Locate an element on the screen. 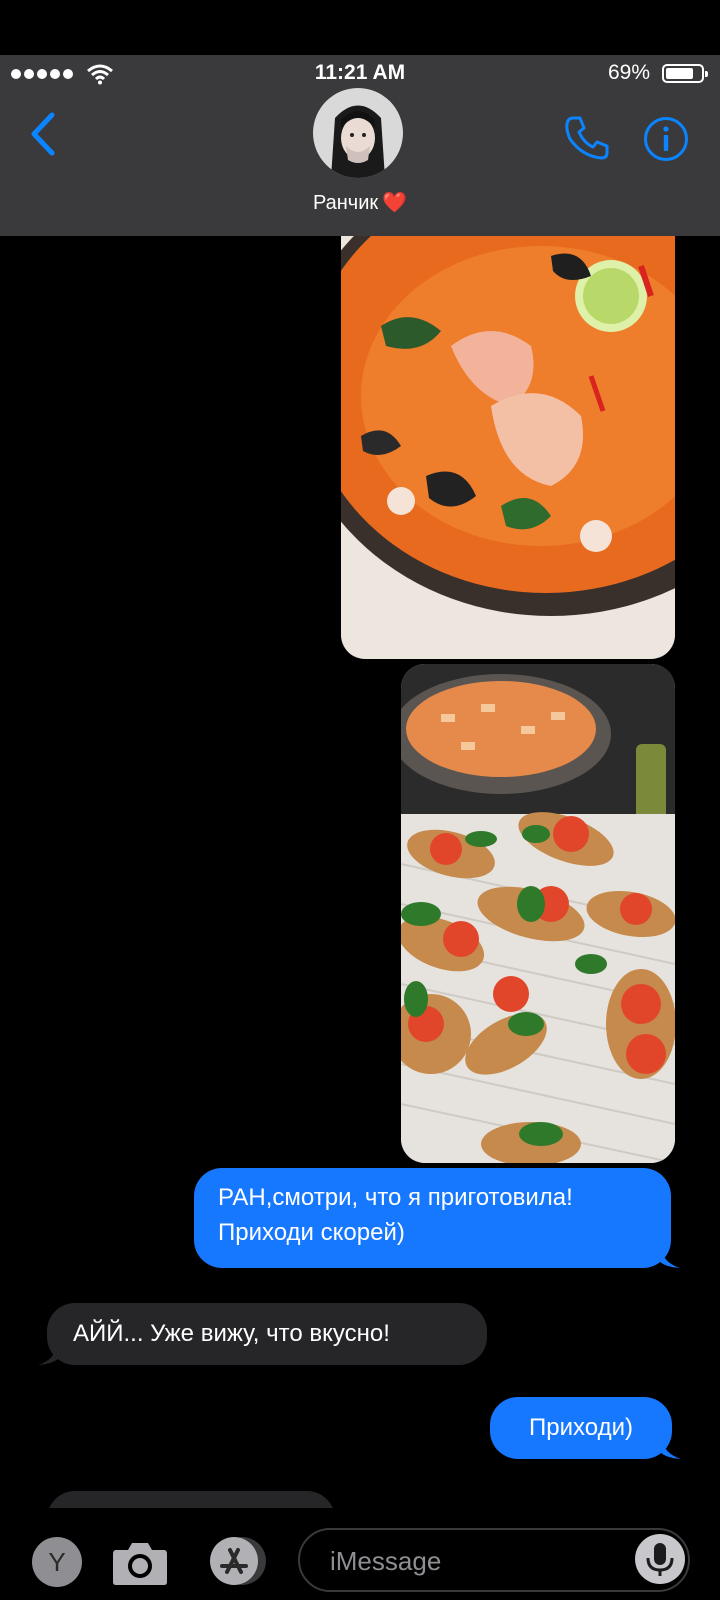 Image resolution: width=720 pixels, height=1600 pixels. phone-call-icon is located at coordinates (587, 138).